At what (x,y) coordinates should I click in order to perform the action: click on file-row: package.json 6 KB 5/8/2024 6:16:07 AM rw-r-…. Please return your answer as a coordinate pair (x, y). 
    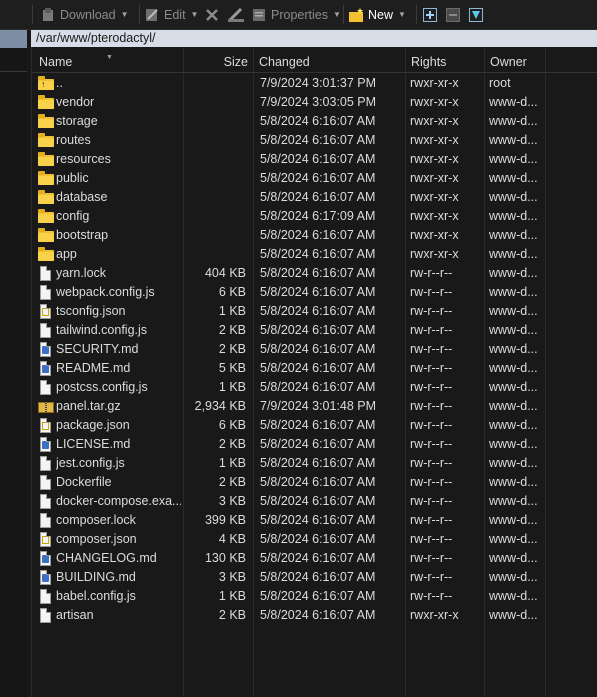
    Looking at the image, I should click on (314, 425).